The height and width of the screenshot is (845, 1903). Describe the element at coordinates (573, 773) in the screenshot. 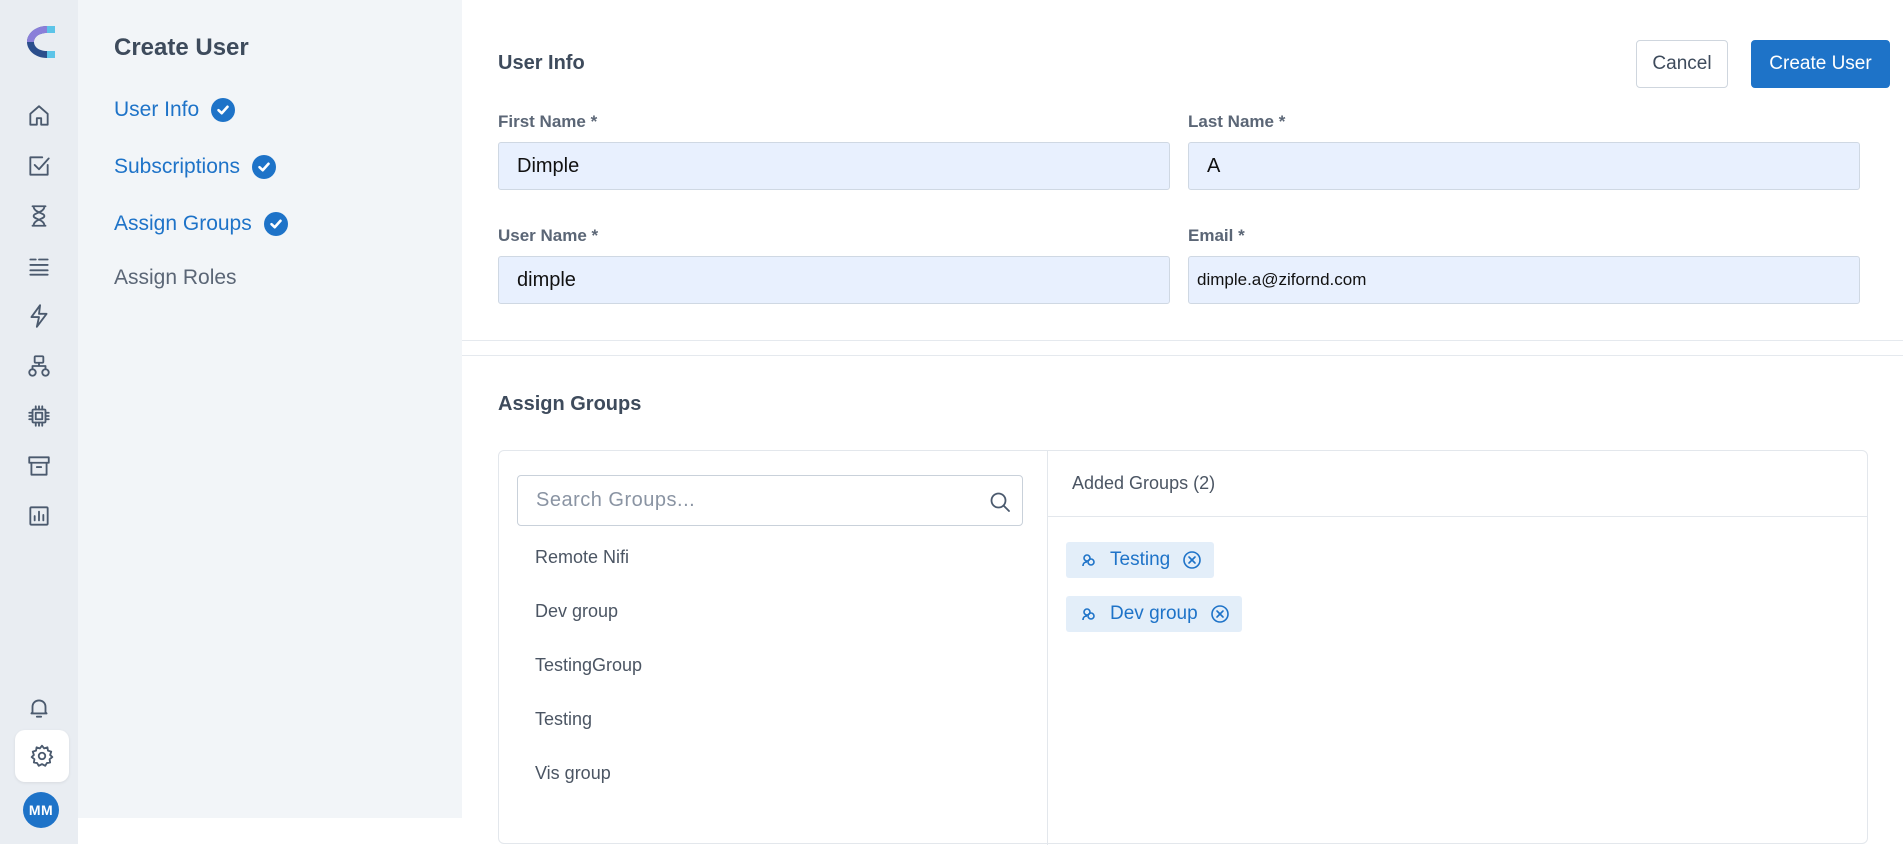

I see `list-item: Vis group` at that location.